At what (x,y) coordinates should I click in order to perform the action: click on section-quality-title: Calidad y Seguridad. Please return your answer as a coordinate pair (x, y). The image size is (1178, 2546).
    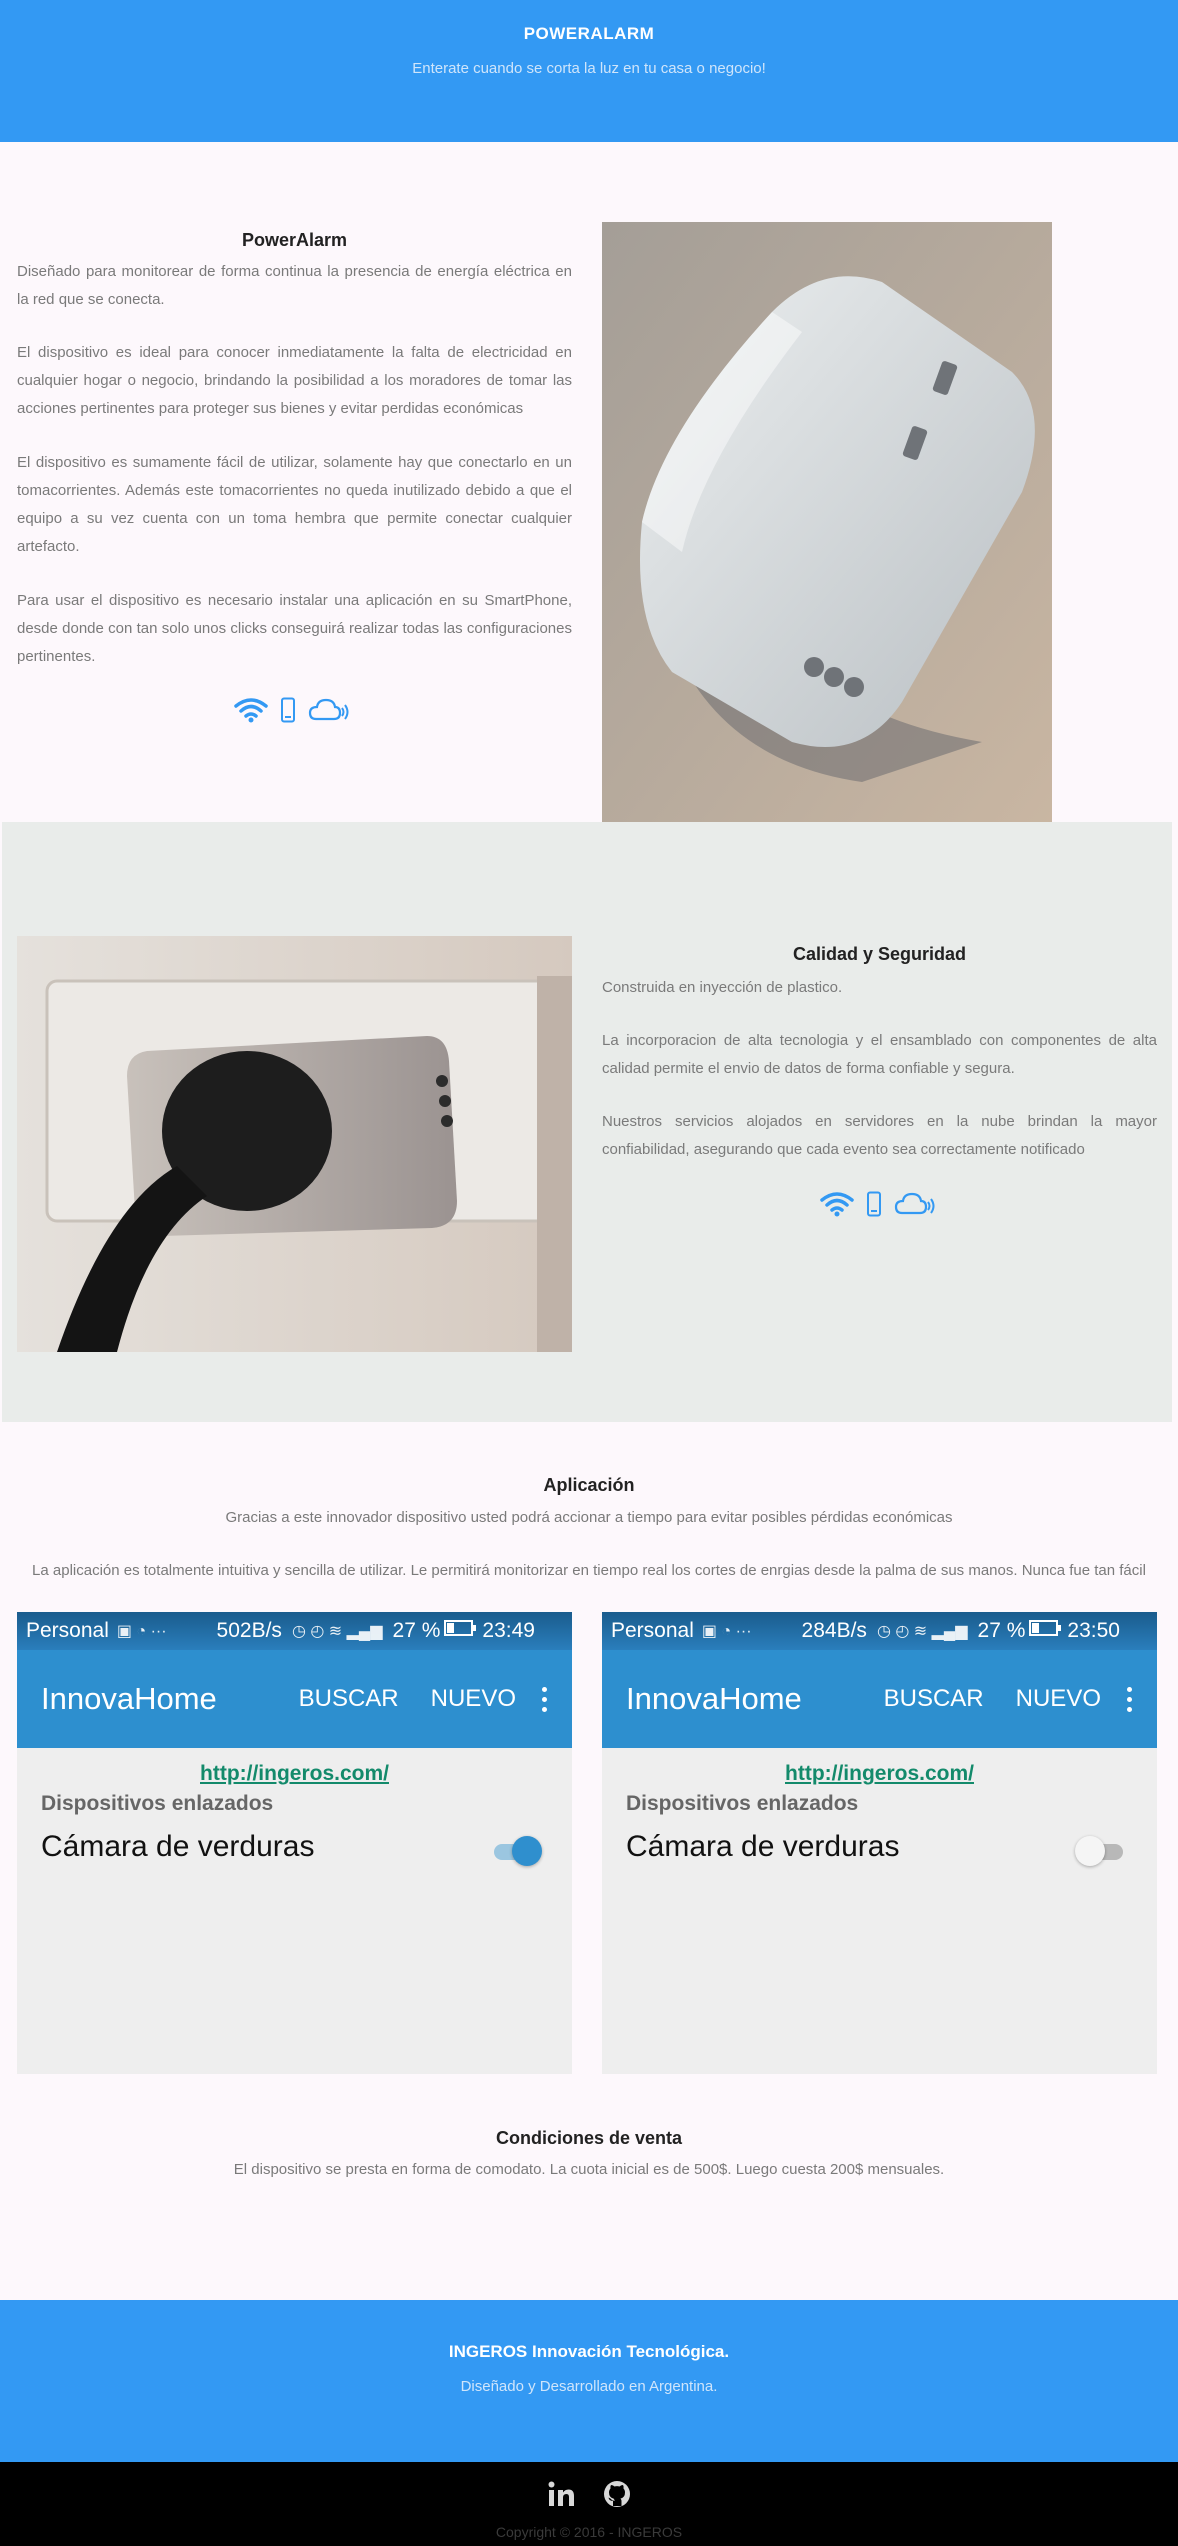
    Looking at the image, I should click on (879, 954).